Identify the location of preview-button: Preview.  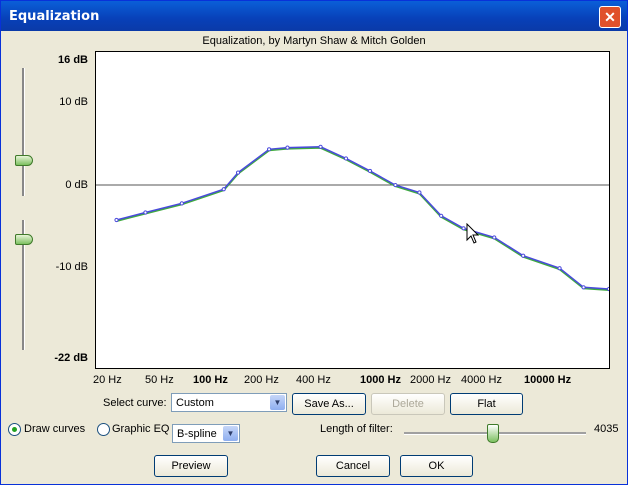
(191, 466).